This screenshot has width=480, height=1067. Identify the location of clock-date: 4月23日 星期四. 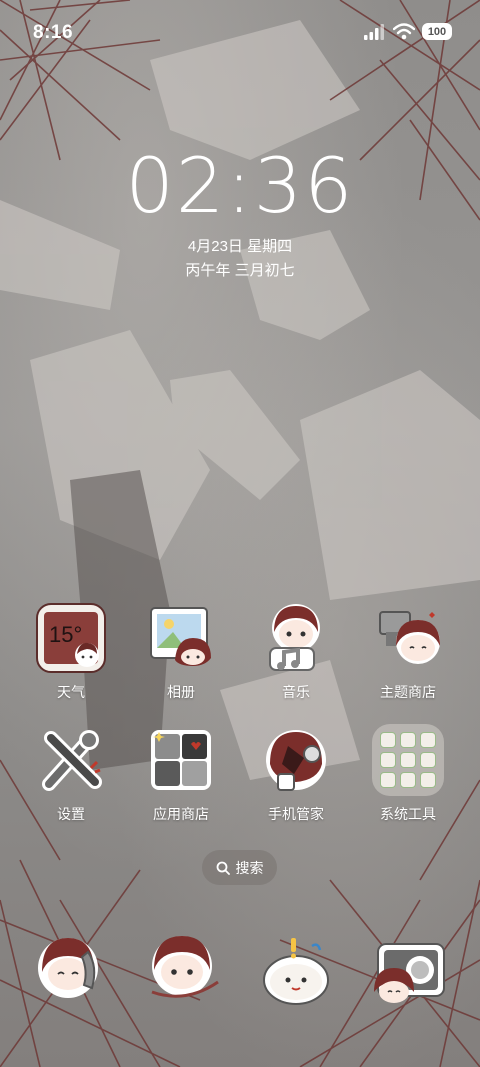
(240, 245).